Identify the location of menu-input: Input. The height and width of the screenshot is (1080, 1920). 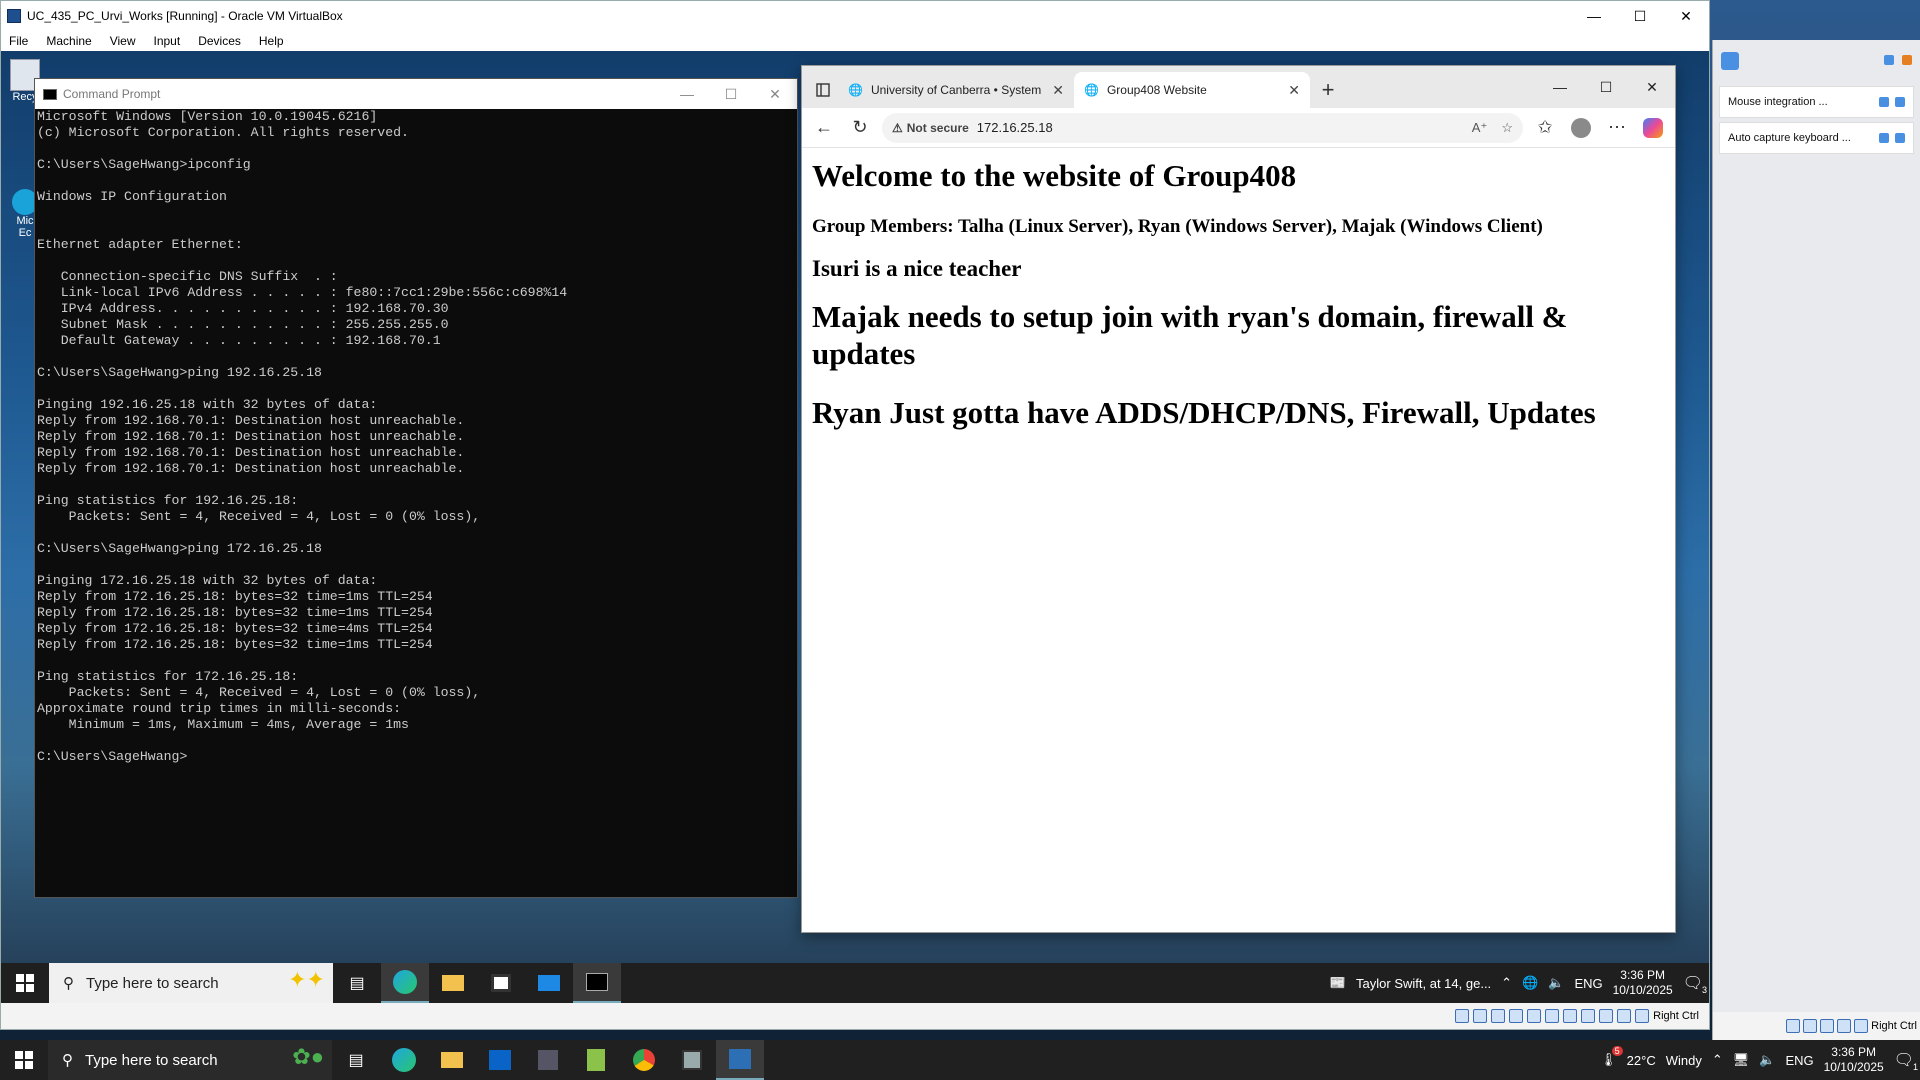
(167, 41).